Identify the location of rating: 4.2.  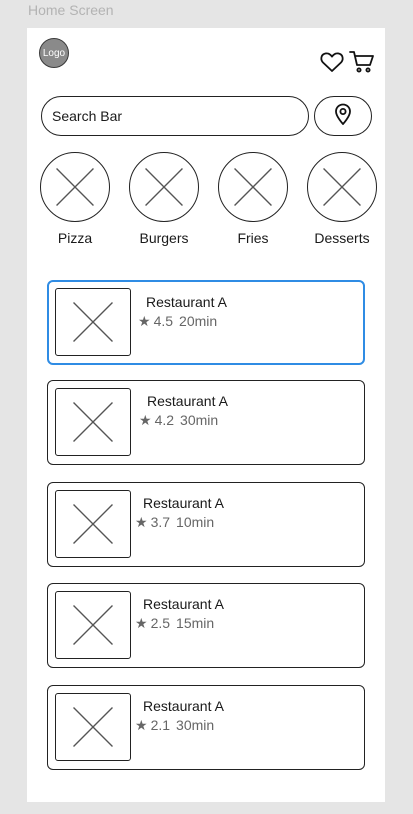
(164, 420).